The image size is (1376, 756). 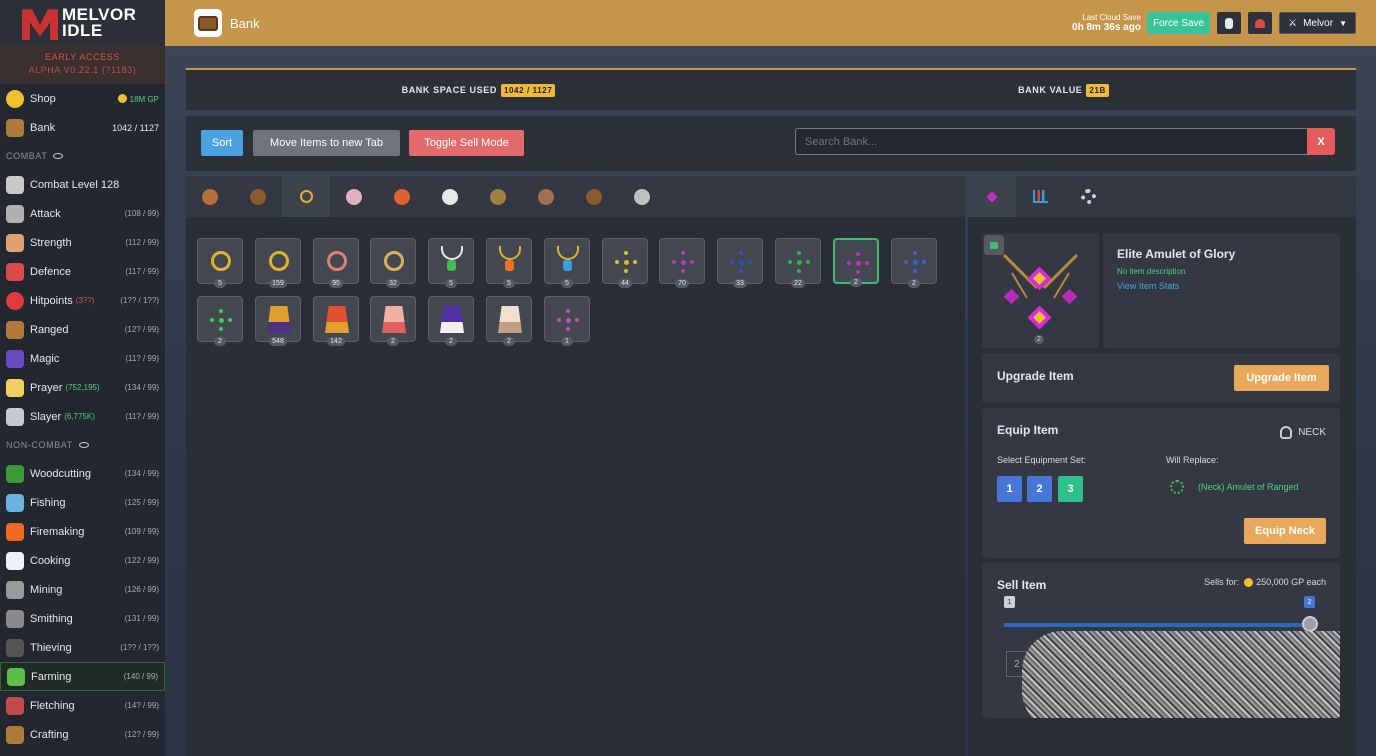 What do you see at coordinates (1293, 23) in the screenshot?
I see `crossed-swords-icon: ⚔` at bounding box center [1293, 23].